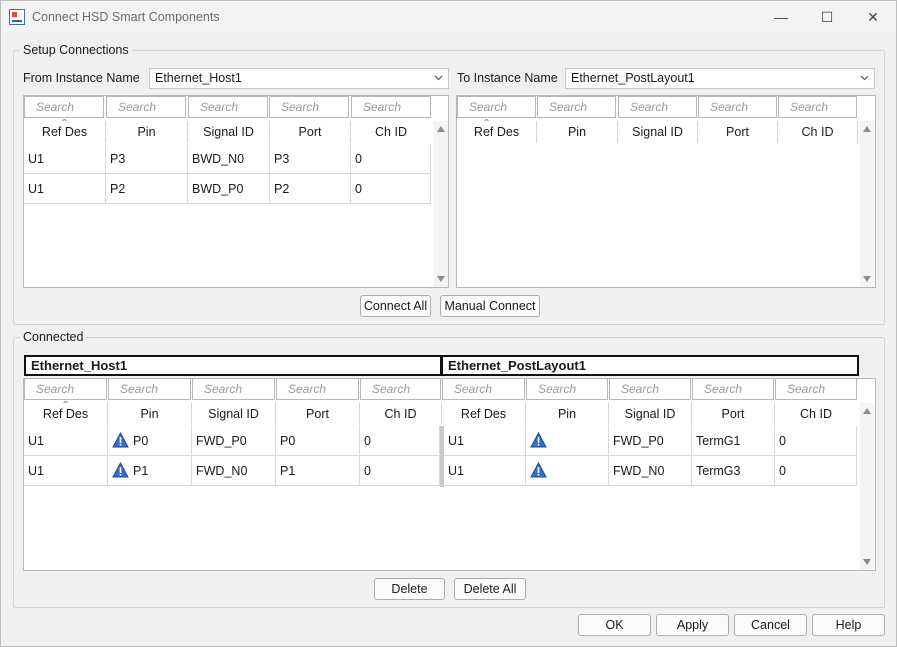  Describe the element at coordinates (441, 204) in the screenshot. I see `from-table-scrollbar` at that location.